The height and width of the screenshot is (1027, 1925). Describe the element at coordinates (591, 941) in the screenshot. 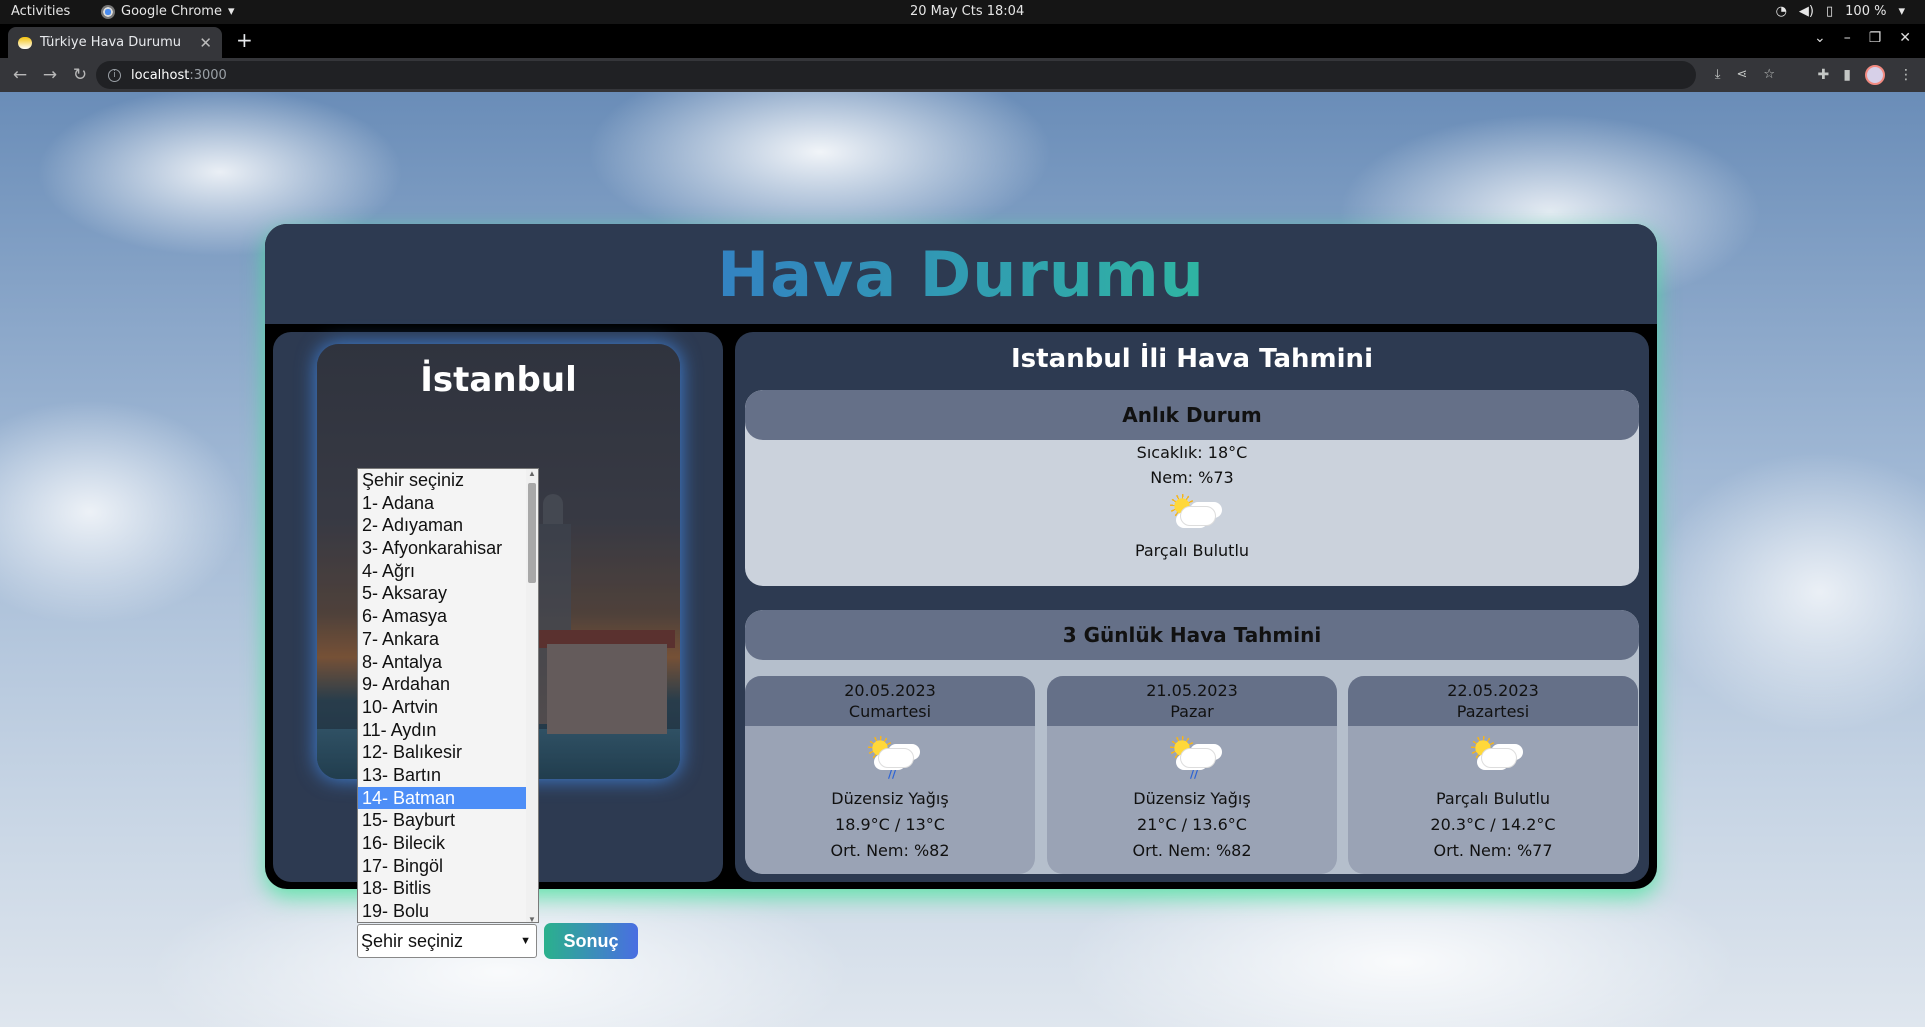

I see `submit-button: Sonuç` at that location.